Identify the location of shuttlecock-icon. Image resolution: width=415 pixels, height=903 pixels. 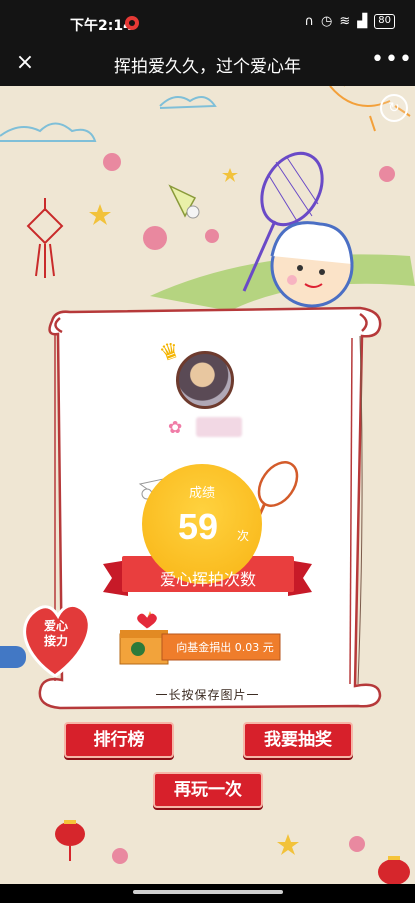
(184, 201).